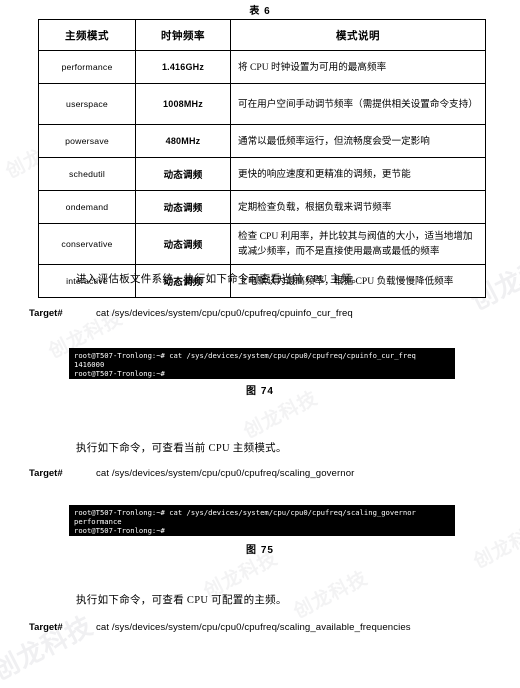 The width and height of the screenshot is (520, 688). I want to click on cell-description: 定期检查负载，根据负载来调节频率, so click(358, 207).